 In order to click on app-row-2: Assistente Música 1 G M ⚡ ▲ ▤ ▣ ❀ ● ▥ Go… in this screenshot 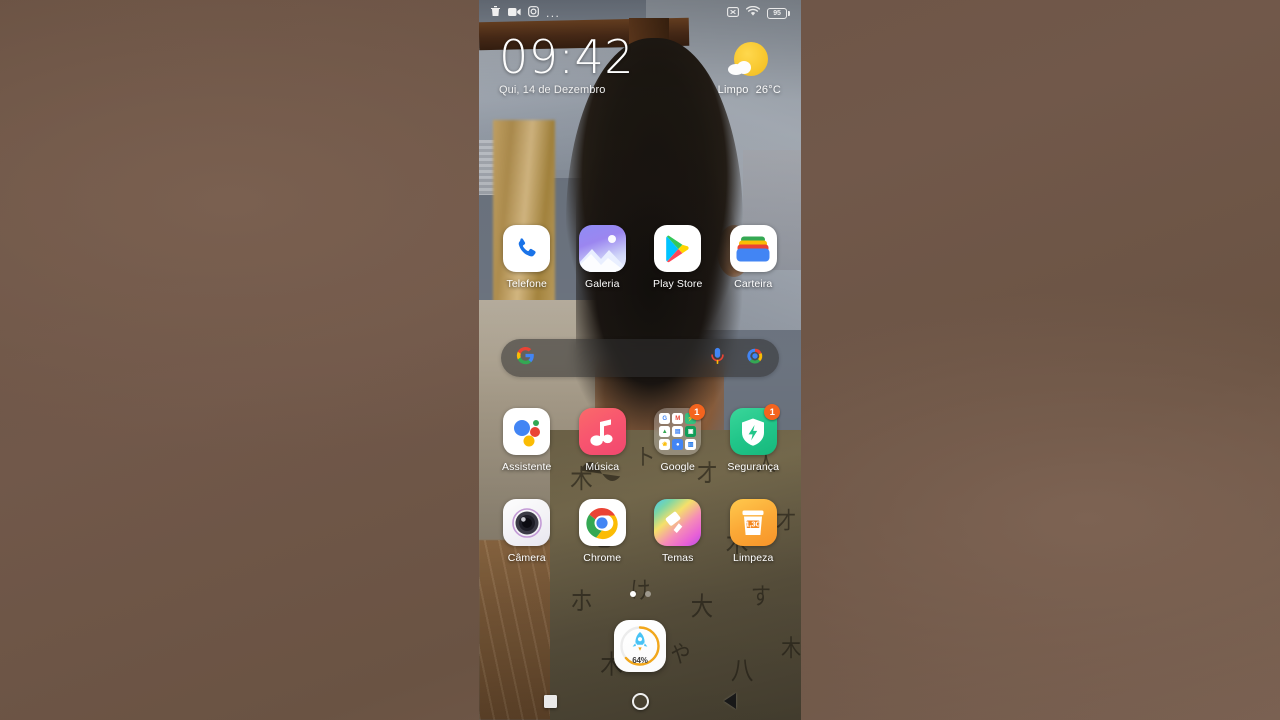, I will do `click(640, 438)`.